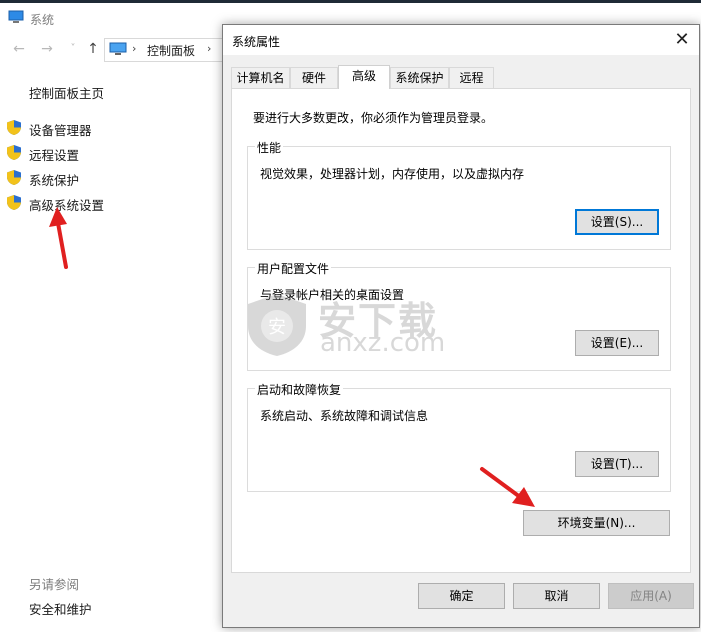 The width and height of the screenshot is (701, 632). What do you see at coordinates (54, 180) in the screenshot?
I see `nav-item-label: 系统保护` at bounding box center [54, 180].